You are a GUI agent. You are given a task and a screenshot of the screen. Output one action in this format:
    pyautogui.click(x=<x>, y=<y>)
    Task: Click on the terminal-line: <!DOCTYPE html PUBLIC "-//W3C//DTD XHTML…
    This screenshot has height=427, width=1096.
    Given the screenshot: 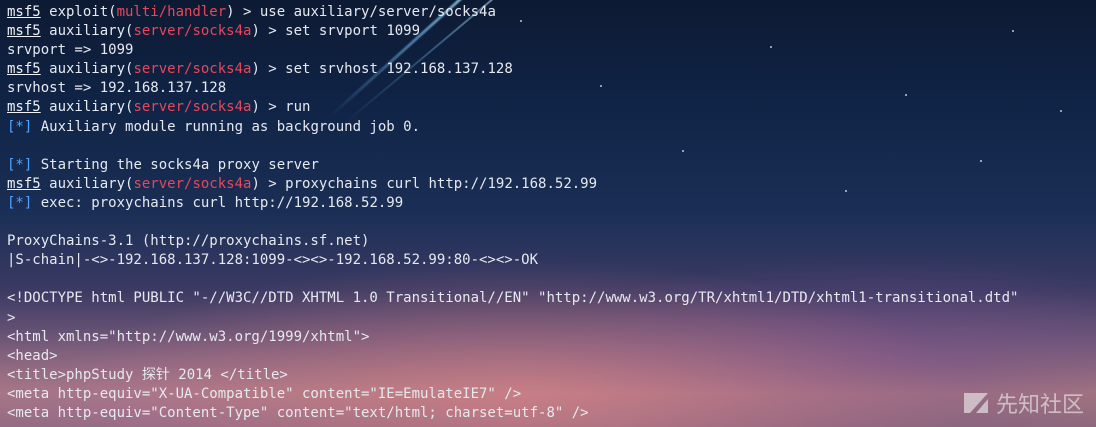 What is the action you would take?
    pyautogui.click(x=551, y=298)
    